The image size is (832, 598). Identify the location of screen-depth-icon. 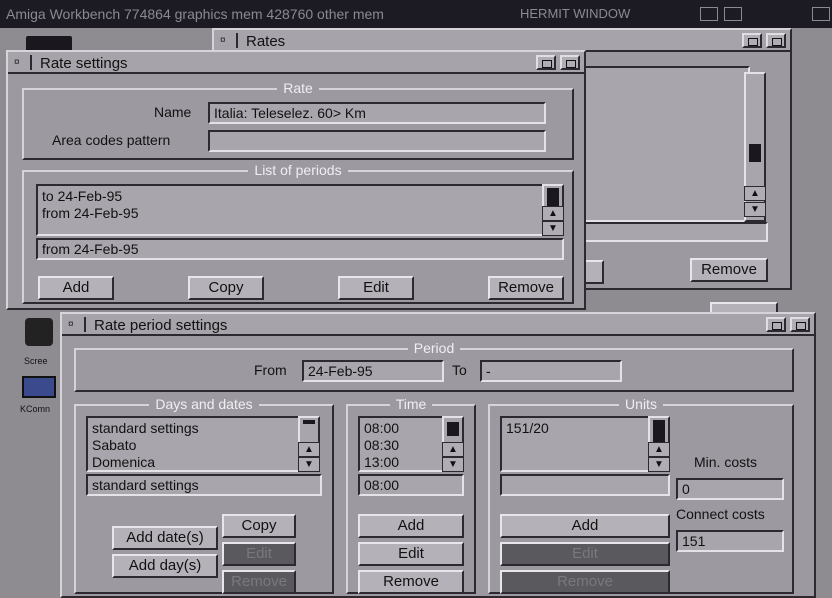
(821, 14).